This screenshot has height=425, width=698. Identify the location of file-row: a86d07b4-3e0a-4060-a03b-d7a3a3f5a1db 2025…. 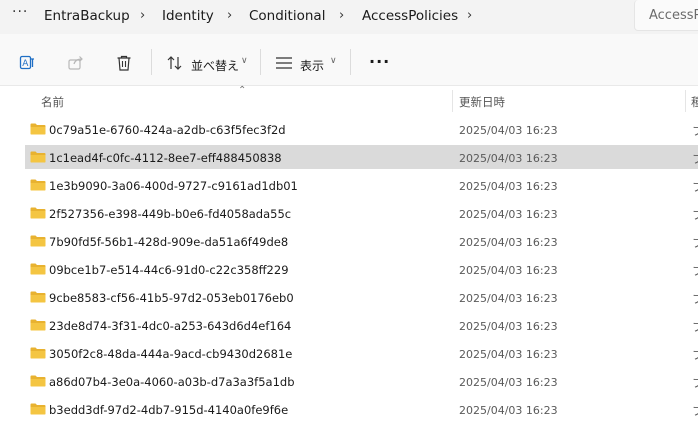
(361, 381).